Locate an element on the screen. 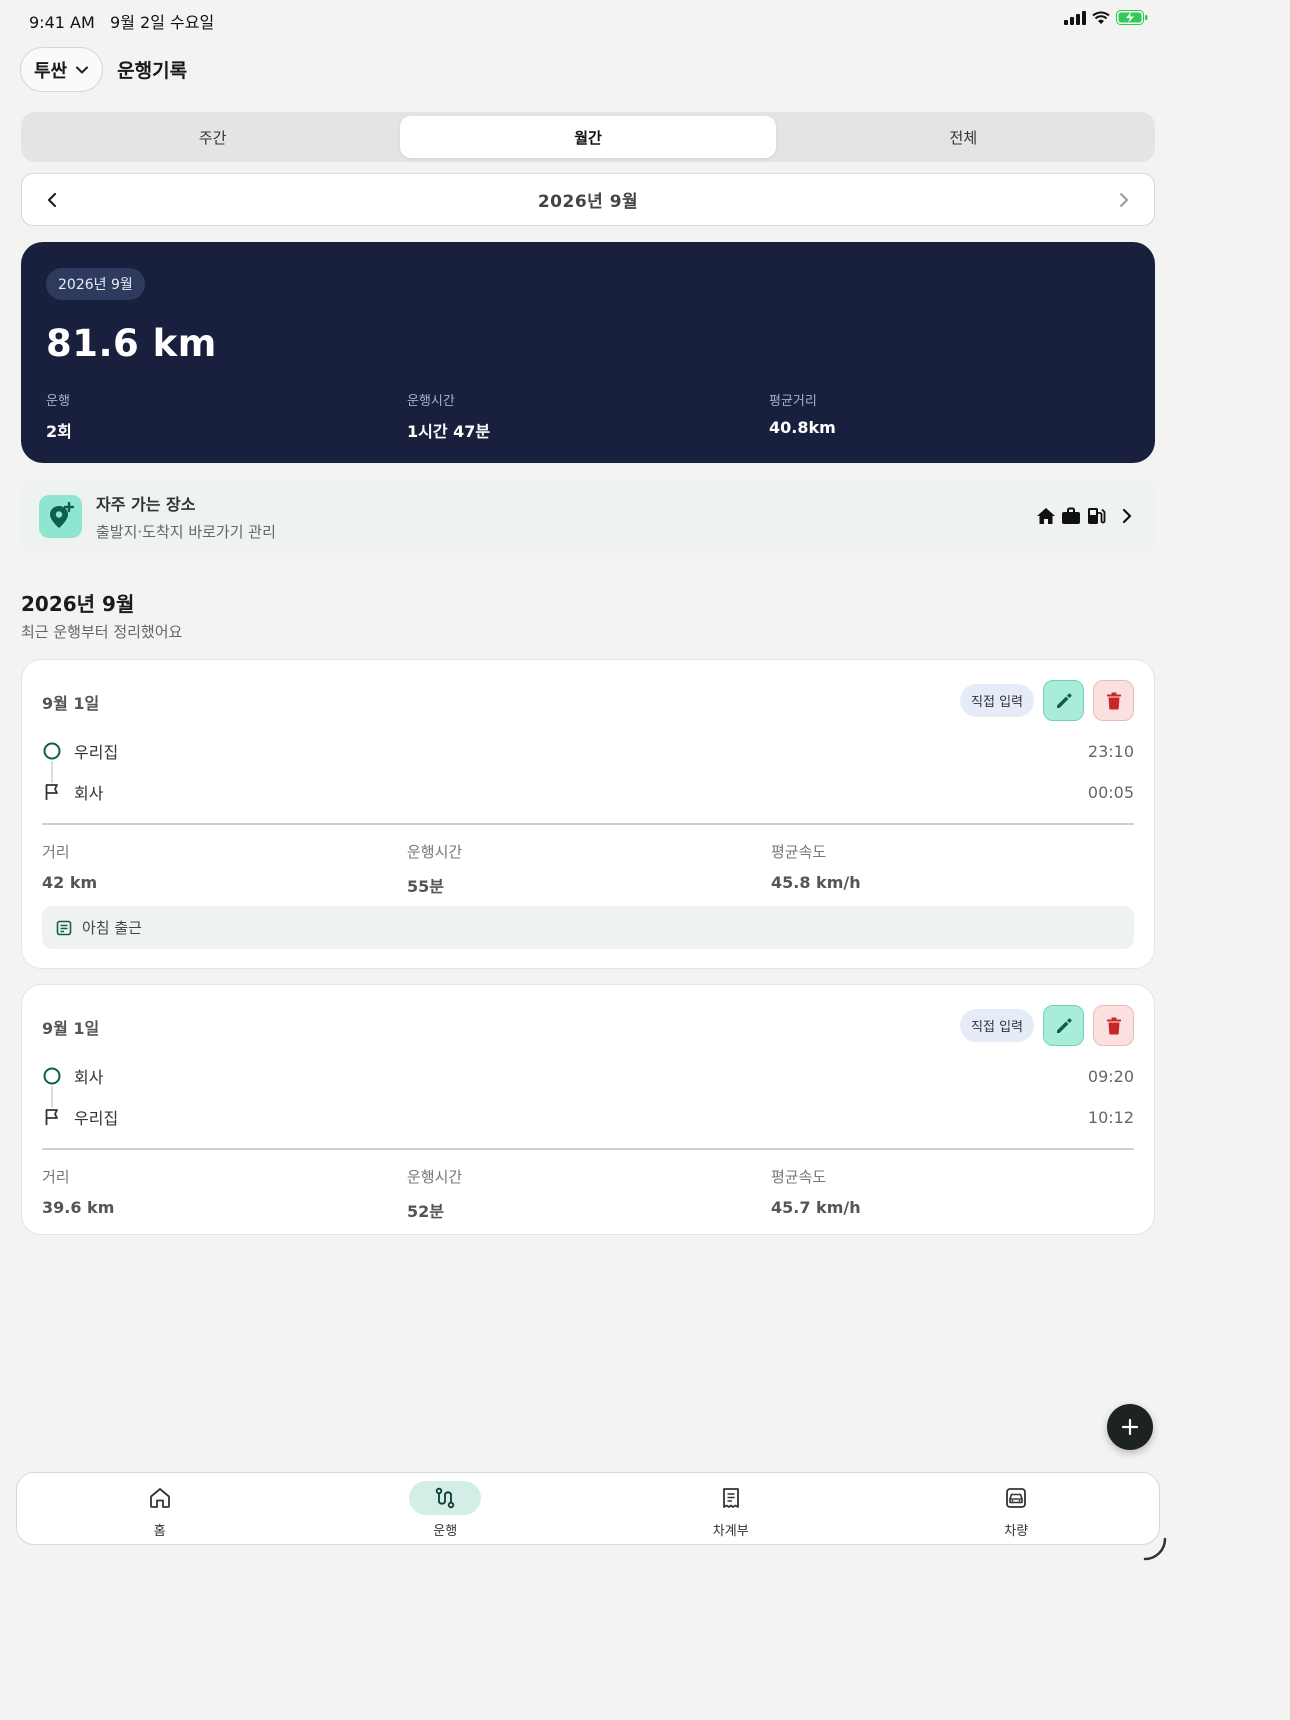  bottom-nav: 홈 운행 차계부 차량 is located at coordinates (588, 1508).